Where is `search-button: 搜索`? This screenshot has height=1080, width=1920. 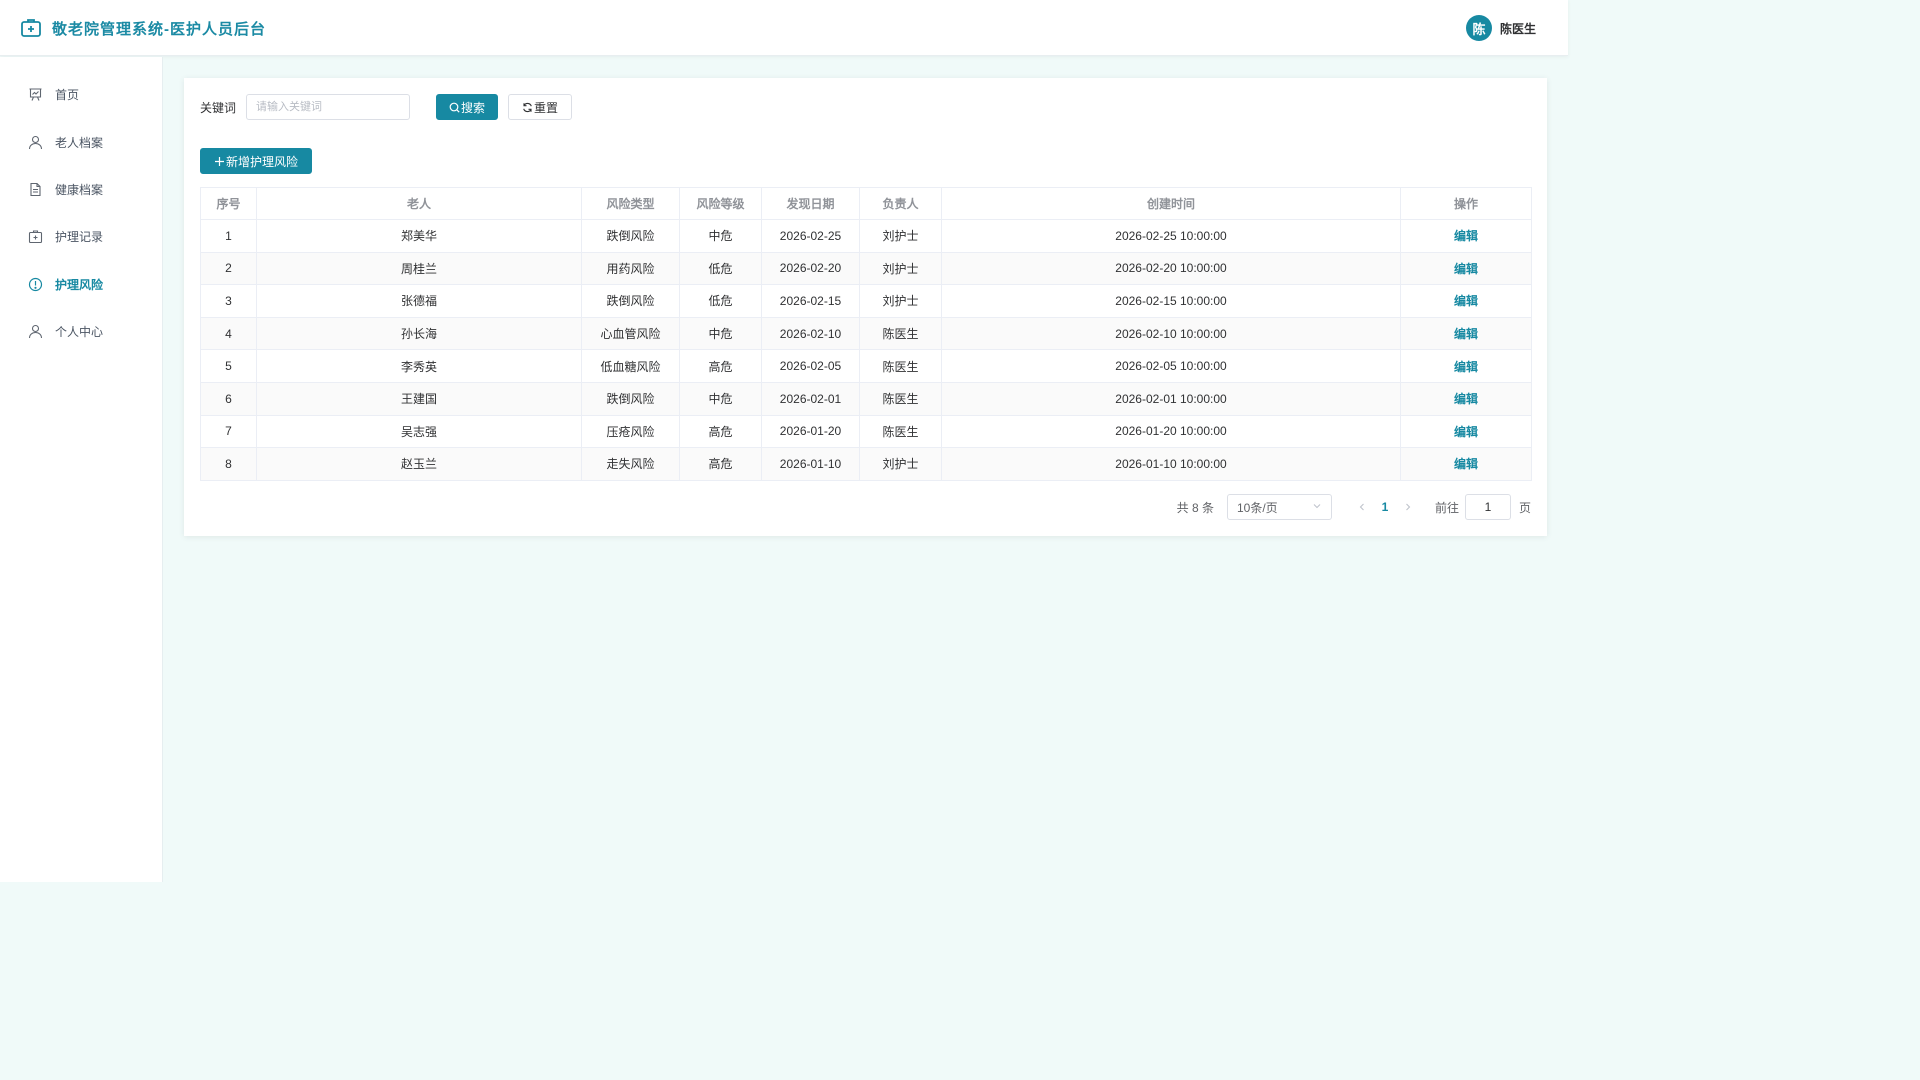
search-button: 搜索 is located at coordinates (467, 107).